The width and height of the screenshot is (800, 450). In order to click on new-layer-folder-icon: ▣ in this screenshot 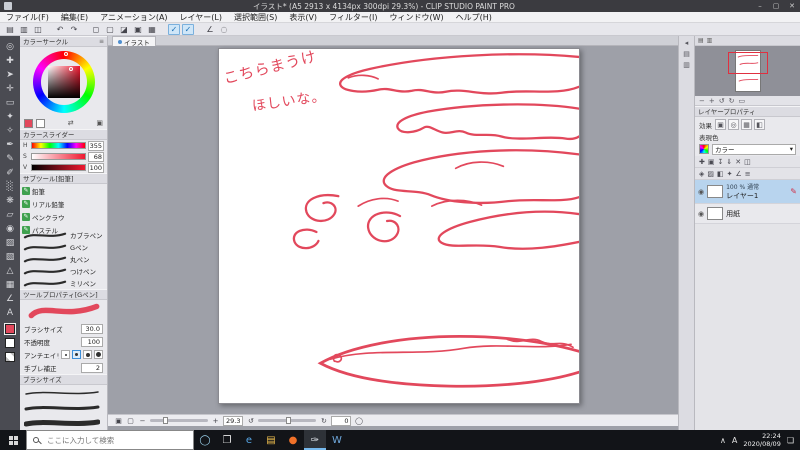, I will do `click(711, 162)`.